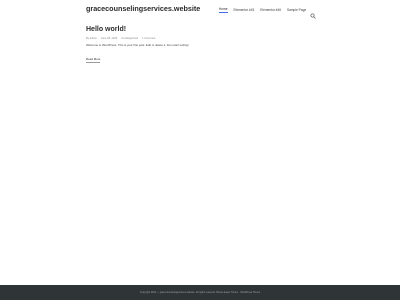 The width and height of the screenshot is (400, 300). Describe the element at coordinates (148, 38) in the screenshot. I see `post-comments: 1 Comment` at that location.